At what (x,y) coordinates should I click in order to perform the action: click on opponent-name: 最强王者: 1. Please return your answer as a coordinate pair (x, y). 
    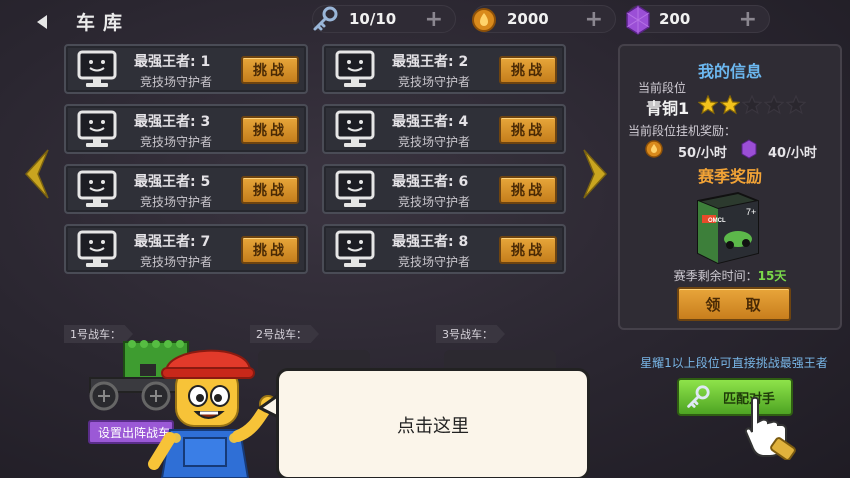
    Looking at the image, I should click on (172, 62).